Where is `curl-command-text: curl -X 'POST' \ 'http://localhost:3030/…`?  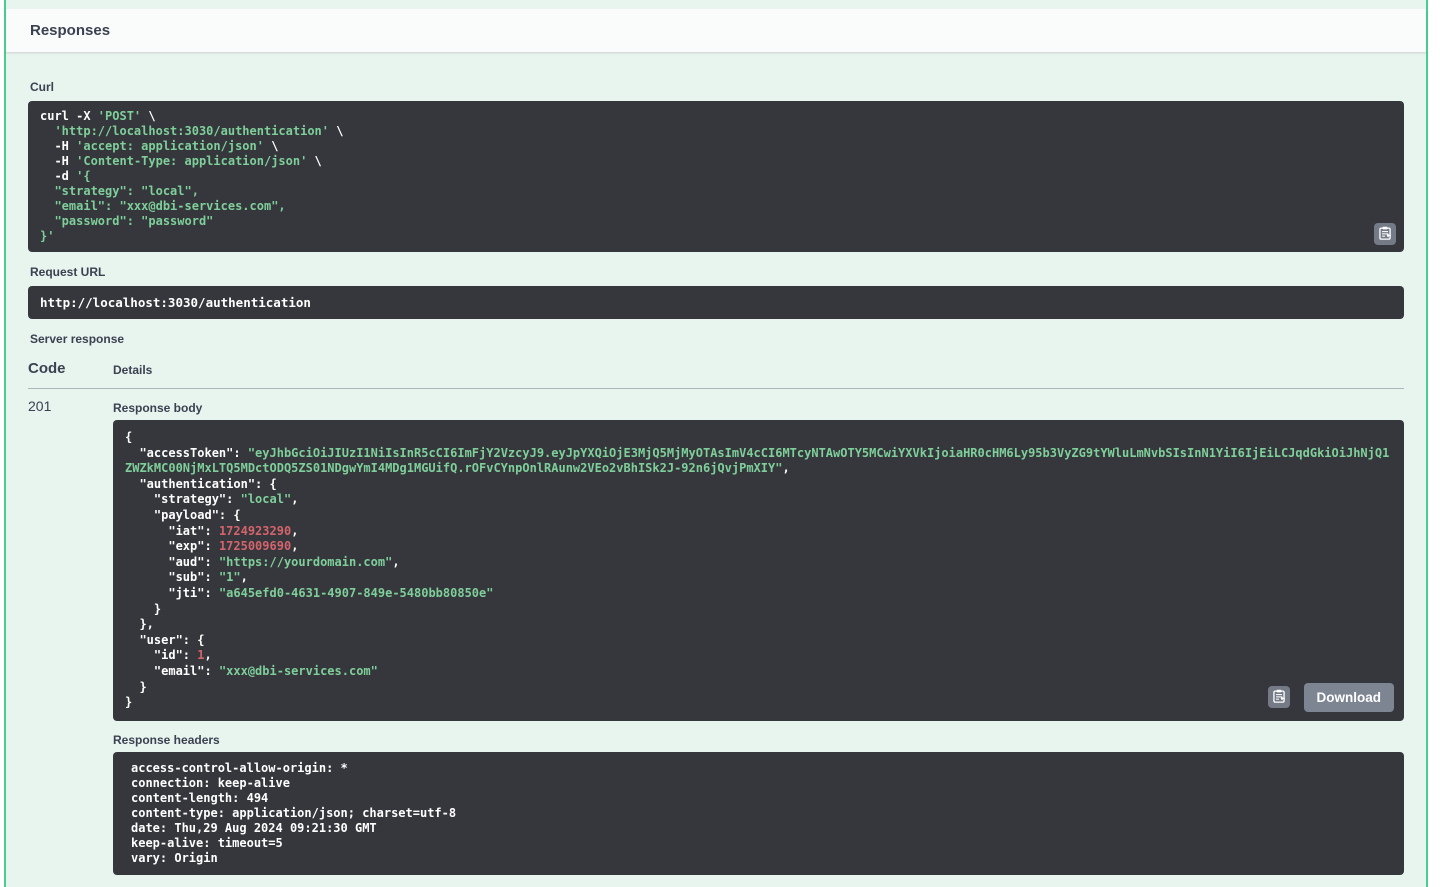 curl-command-text: curl -X 'POST' \ 'http://localhost:3030/… is located at coordinates (192, 176).